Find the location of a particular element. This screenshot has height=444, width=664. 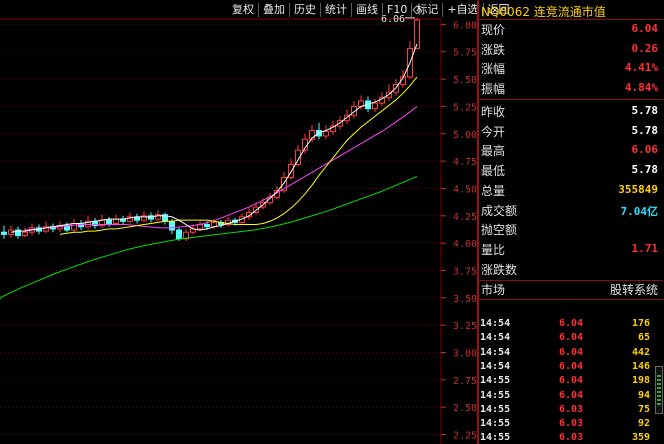

trade-volume: 442 is located at coordinates (640, 352).